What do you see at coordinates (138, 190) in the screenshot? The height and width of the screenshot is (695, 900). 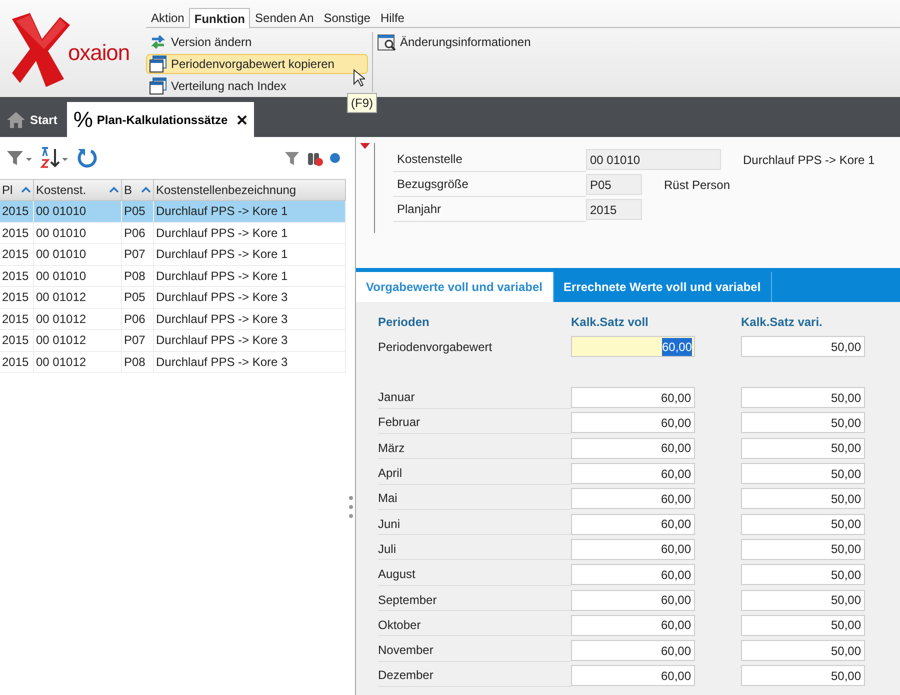 I see `column-header: B` at bounding box center [138, 190].